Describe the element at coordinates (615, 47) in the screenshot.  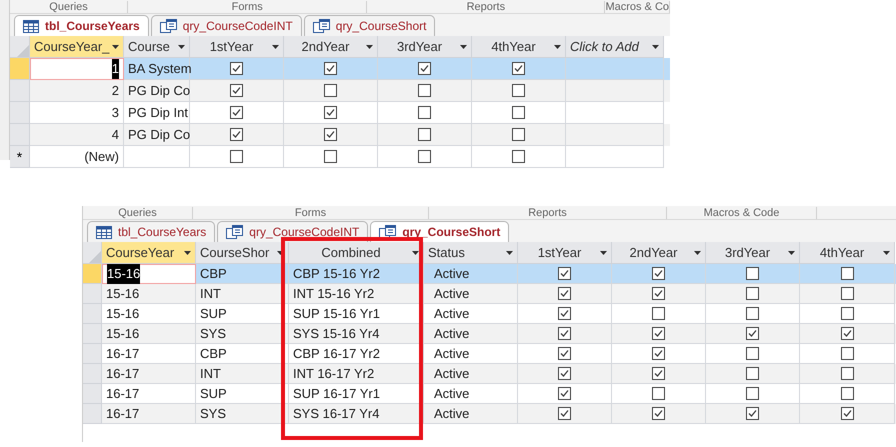
I see `column-header: Click to Add` at that location.